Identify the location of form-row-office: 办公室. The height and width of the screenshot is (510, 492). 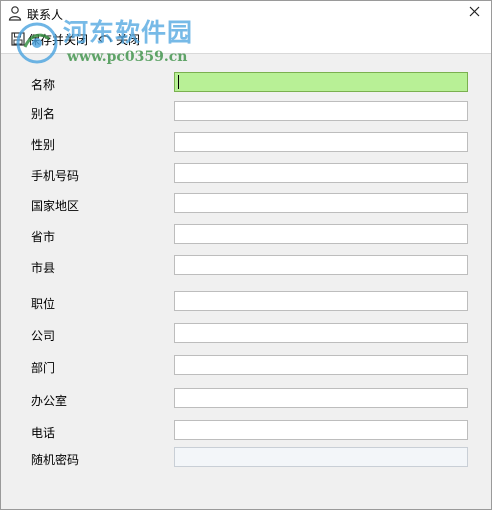
(246, 399).